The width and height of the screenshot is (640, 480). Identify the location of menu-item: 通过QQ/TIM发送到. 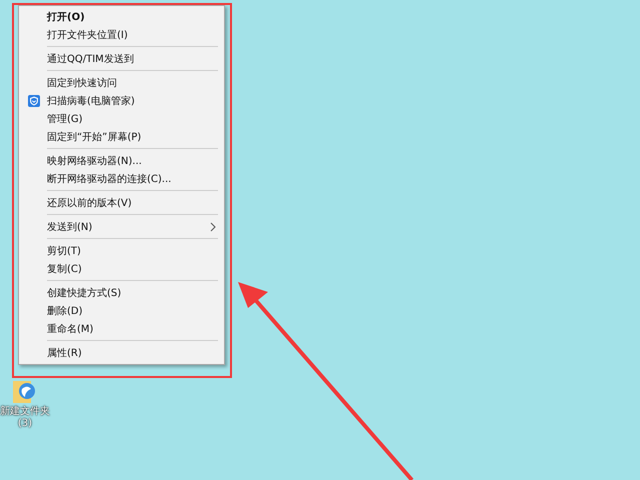
(121, 59).